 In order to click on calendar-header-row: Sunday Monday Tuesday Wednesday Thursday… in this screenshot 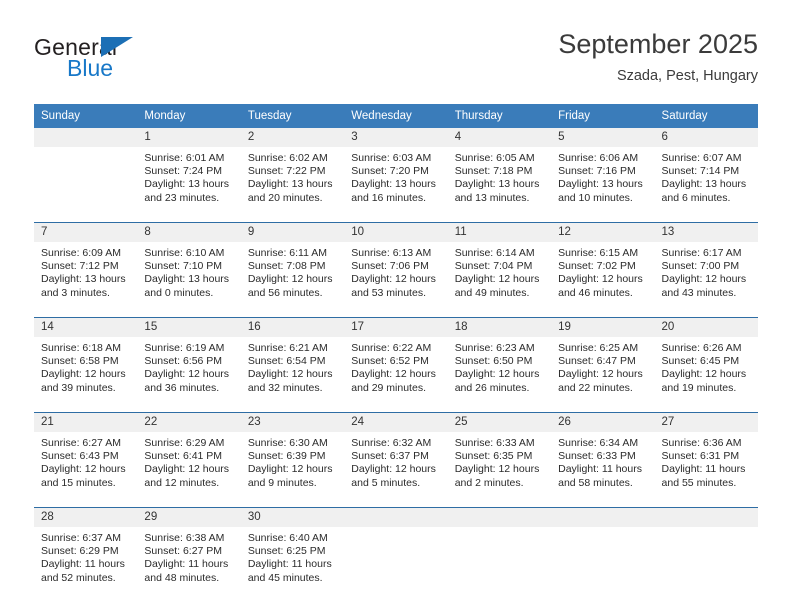, I will do `click(396, 116)`.